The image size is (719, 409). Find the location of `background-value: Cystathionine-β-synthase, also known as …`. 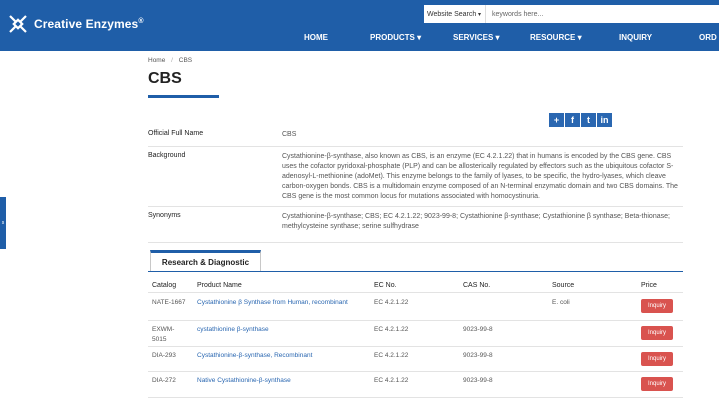

background-value: Cystathionine-β-synthase, also known as … is located at coordinates (480, 176).